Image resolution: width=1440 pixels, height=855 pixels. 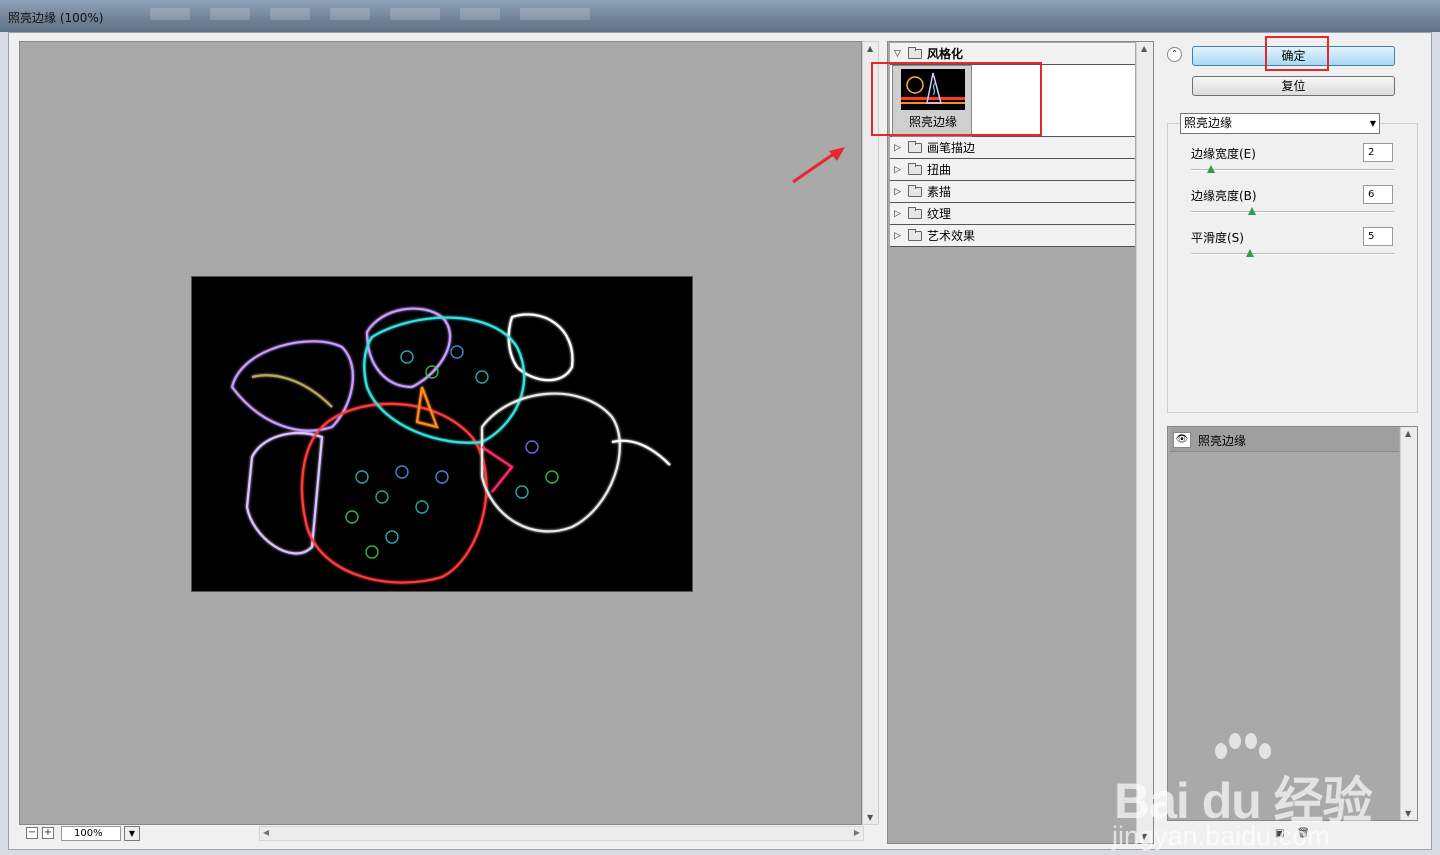 What do you see at coordinates (1281, 834) in the screenshot?
I see `new-layer-icon: ▣` at bounding box center [1281, 834].